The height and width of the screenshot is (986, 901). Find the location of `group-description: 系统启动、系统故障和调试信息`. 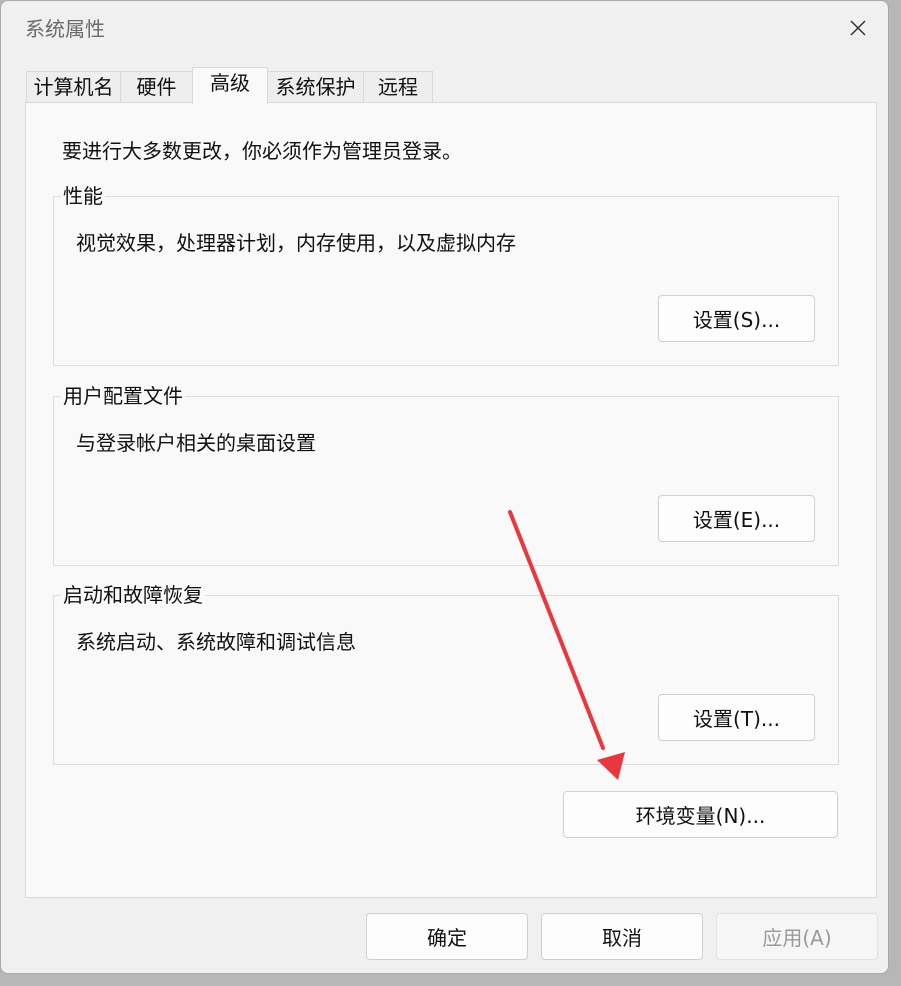

group-description: 系统启动、系统故障和调试信息 is located at coordinates (216, 642).